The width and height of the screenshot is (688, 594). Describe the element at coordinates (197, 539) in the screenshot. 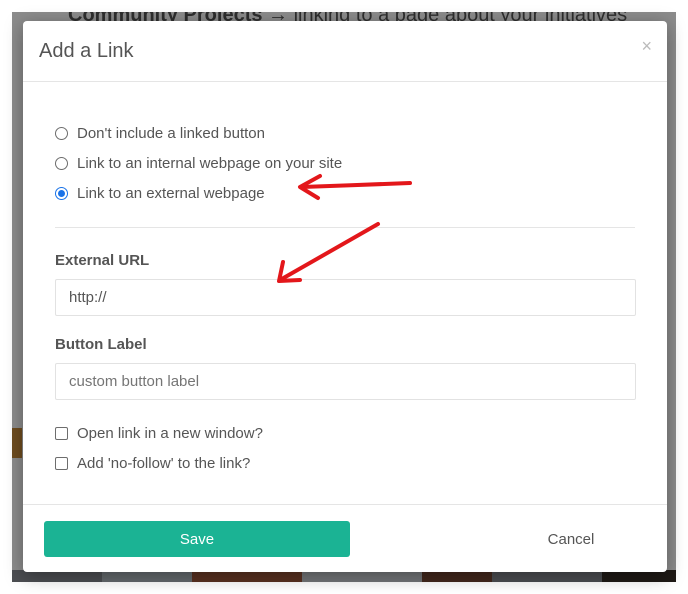

I see `save-button: Save` at that location.